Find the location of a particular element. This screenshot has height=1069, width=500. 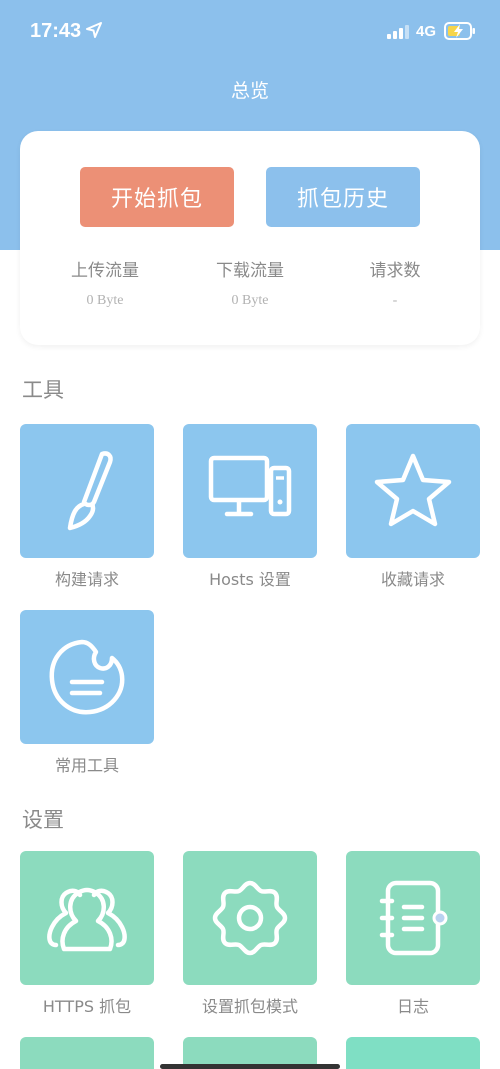

tile-logs is located at coordinates (413, 918).